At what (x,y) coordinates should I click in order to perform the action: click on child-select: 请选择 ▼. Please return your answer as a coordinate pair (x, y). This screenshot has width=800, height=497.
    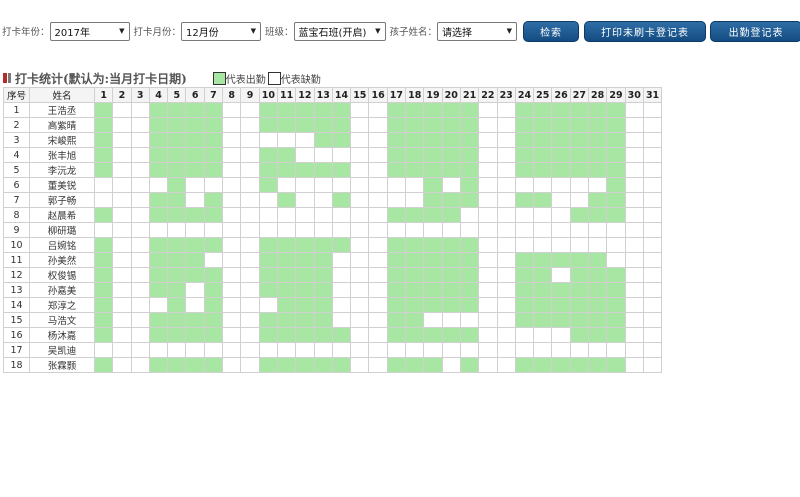
    Looking at the image, I should click on (477, 31).